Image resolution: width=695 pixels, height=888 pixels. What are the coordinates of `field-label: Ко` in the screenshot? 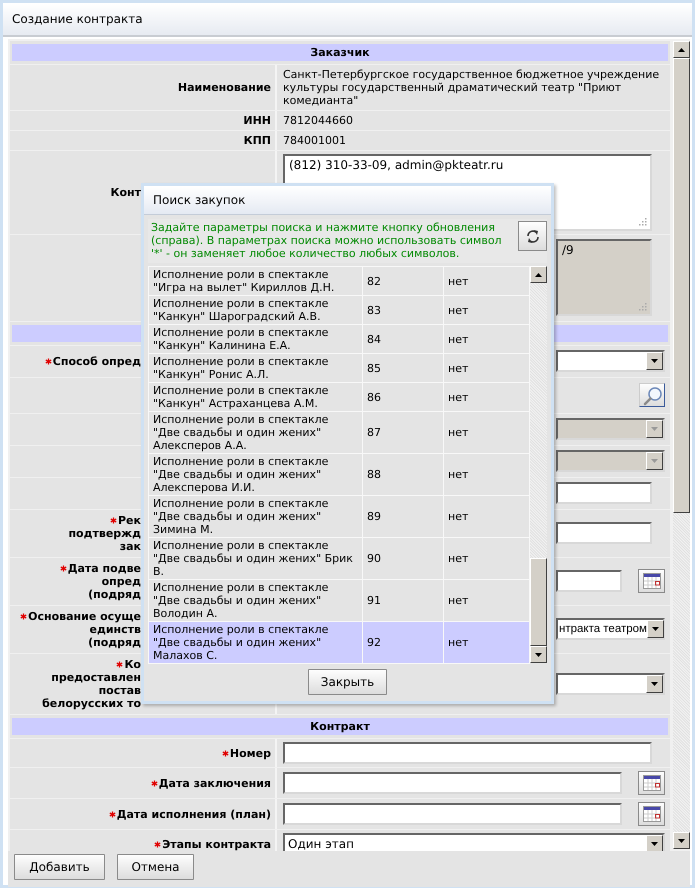 It's located at (132, 664).